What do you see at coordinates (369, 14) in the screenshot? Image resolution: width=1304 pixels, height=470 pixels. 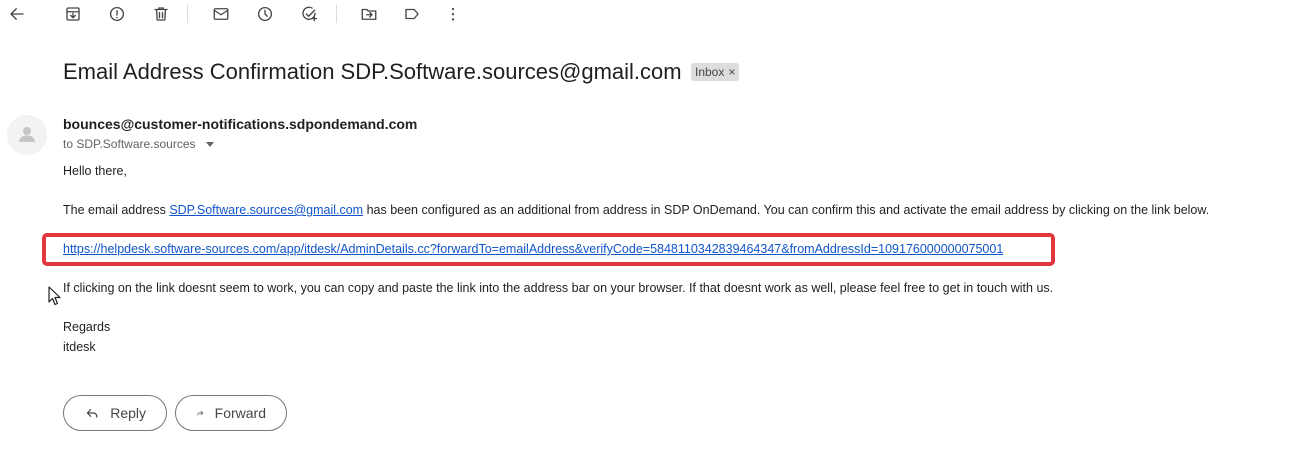 I see `move-to-icon` at bounding box center [369, 14].